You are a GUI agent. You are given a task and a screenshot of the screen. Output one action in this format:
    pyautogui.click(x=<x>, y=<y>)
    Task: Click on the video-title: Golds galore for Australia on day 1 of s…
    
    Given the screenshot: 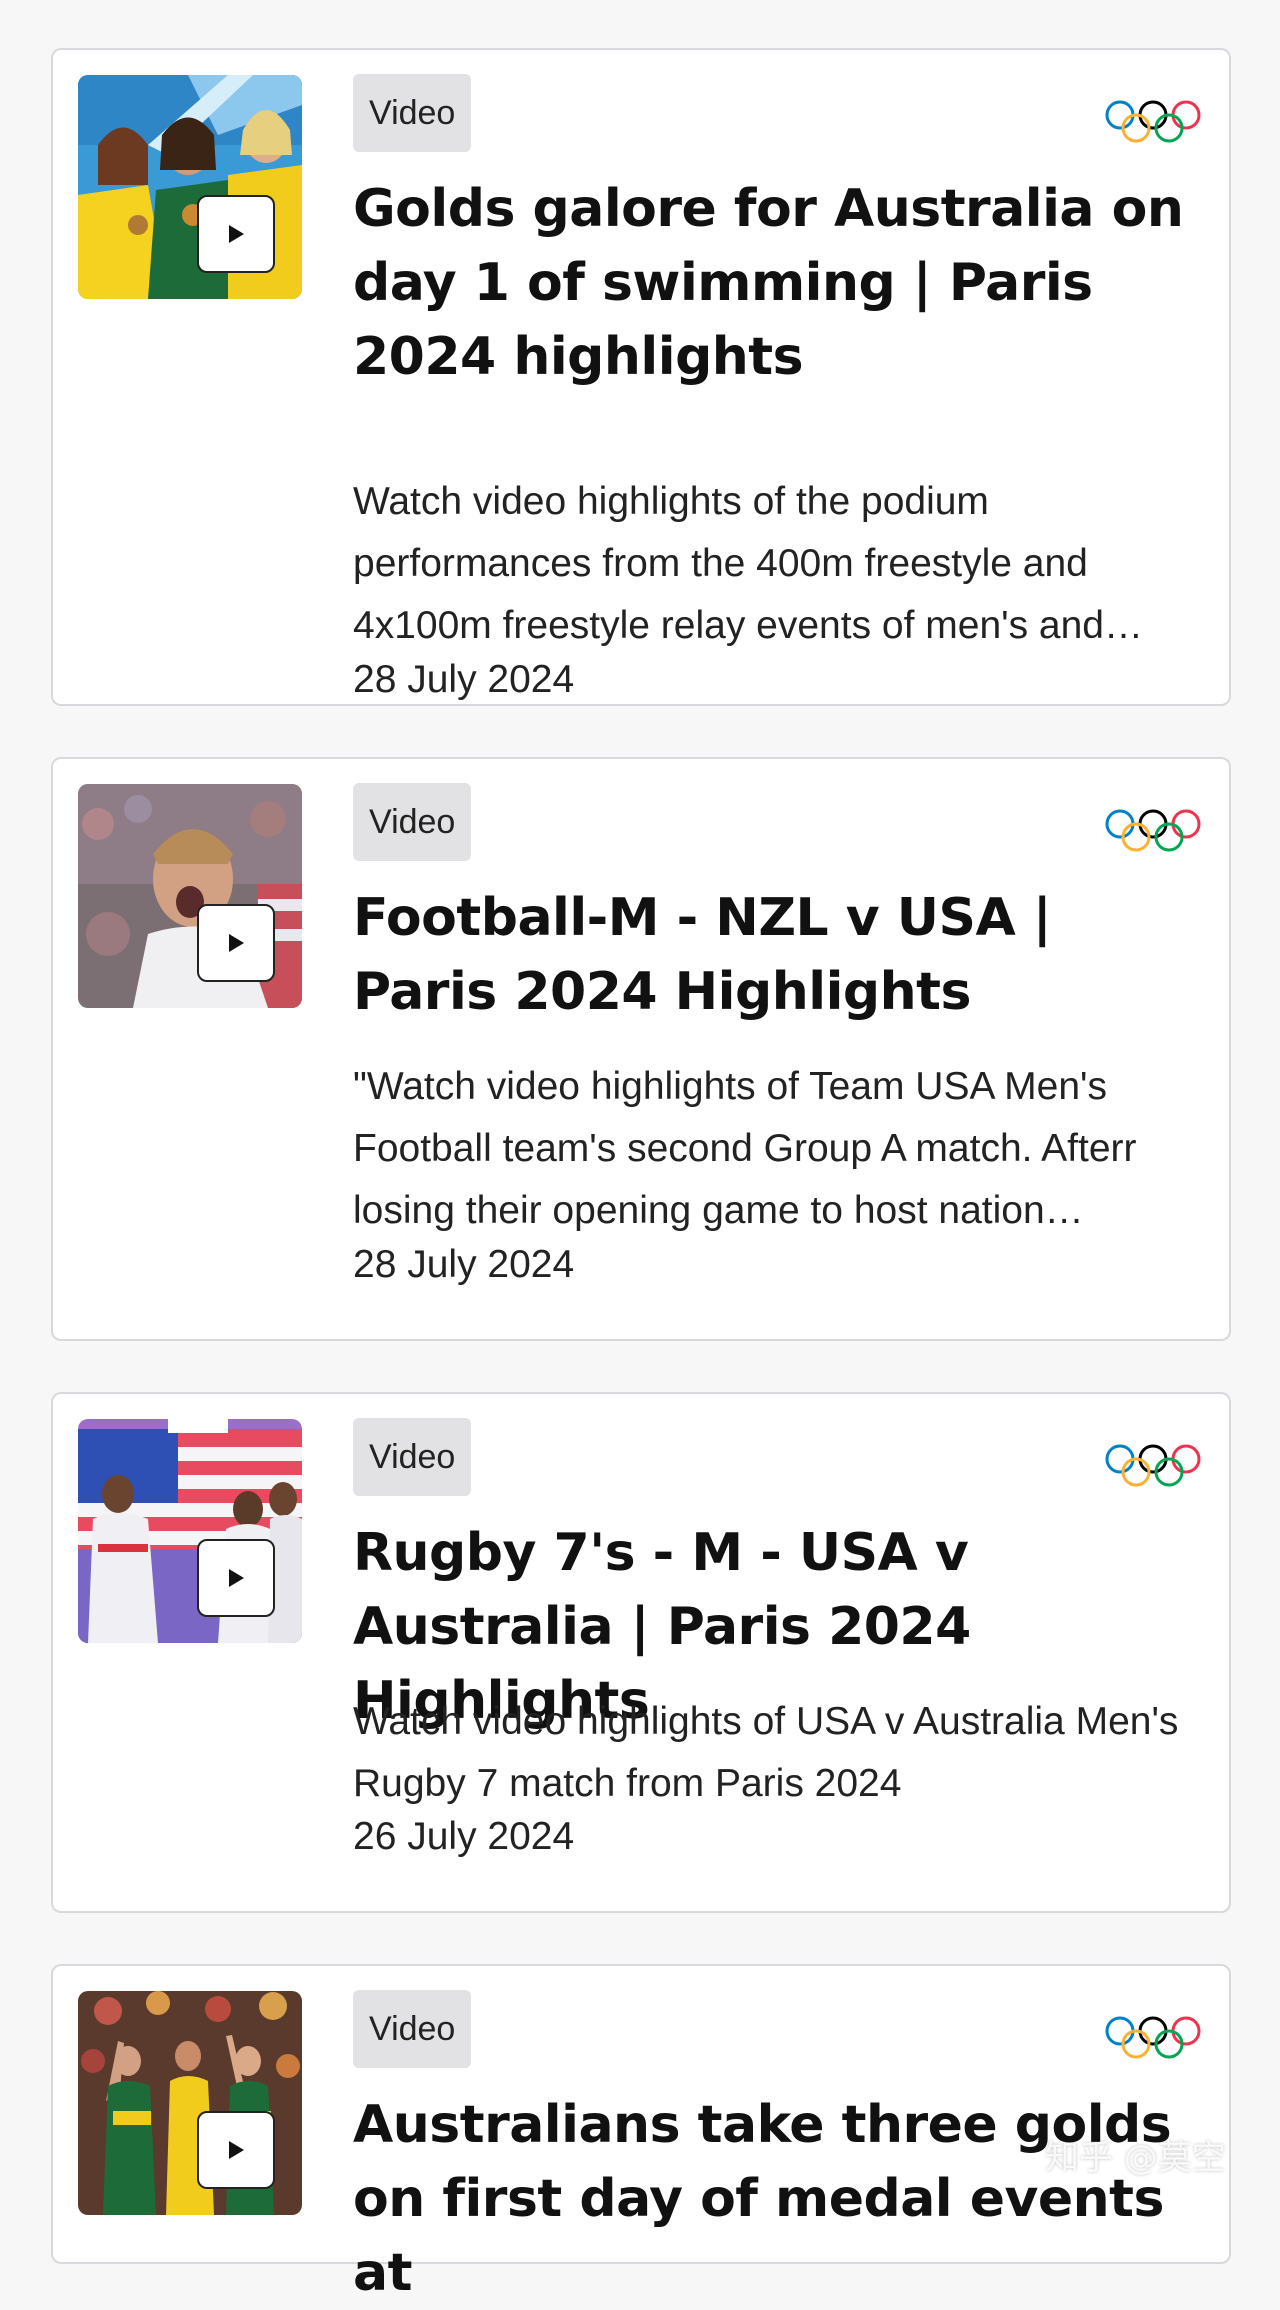 What is the action you would take?
    pyautogui.click(x=778, y=283)
    